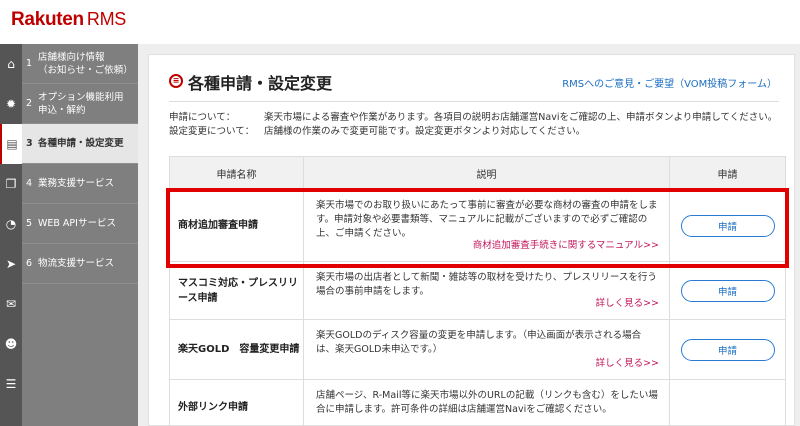  Describe the element at coordinates (727, 175) in the screenshot. I see `header-action: 申請` at that location.